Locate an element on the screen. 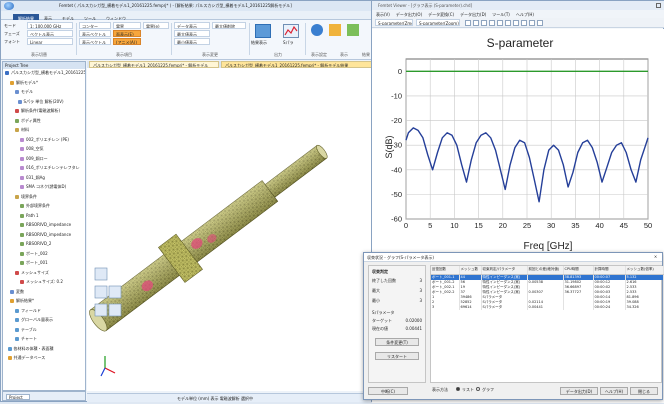 This screenshot has width=664, height=404. zoom-in-icon is located at coordinates (468, 23).